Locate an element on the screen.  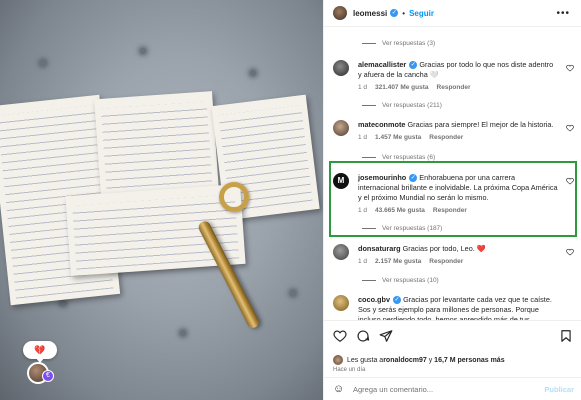
comment-icon is located at coordinates (363, 336).